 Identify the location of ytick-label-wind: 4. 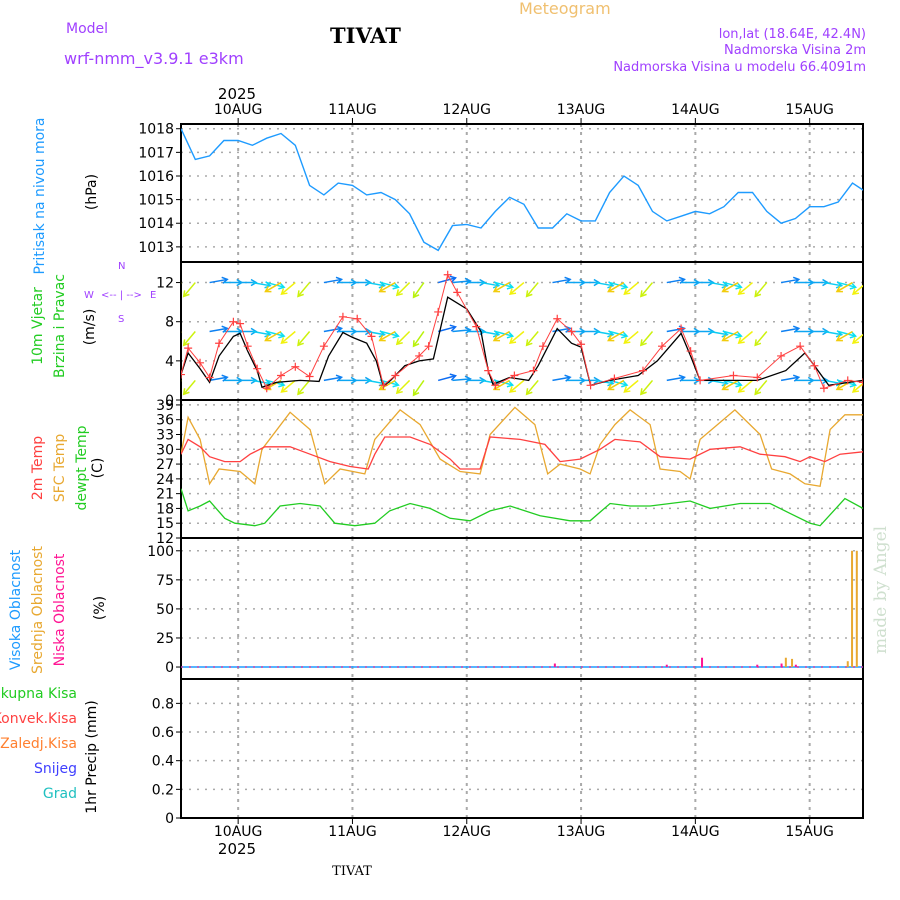
(169, 362).